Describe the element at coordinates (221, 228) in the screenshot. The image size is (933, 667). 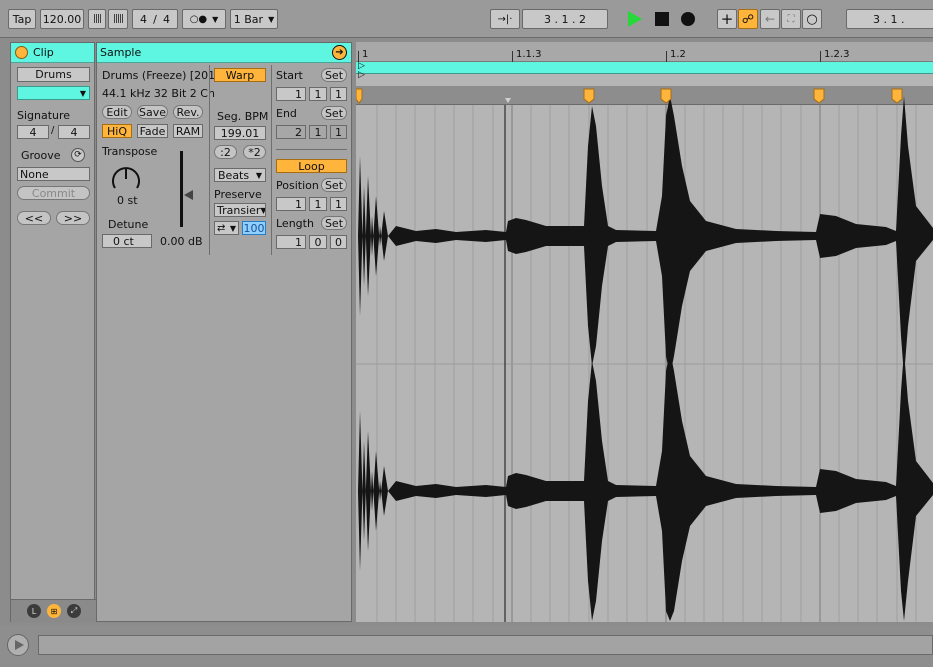
I see `loop-mode-icon: ⇄` at that location.